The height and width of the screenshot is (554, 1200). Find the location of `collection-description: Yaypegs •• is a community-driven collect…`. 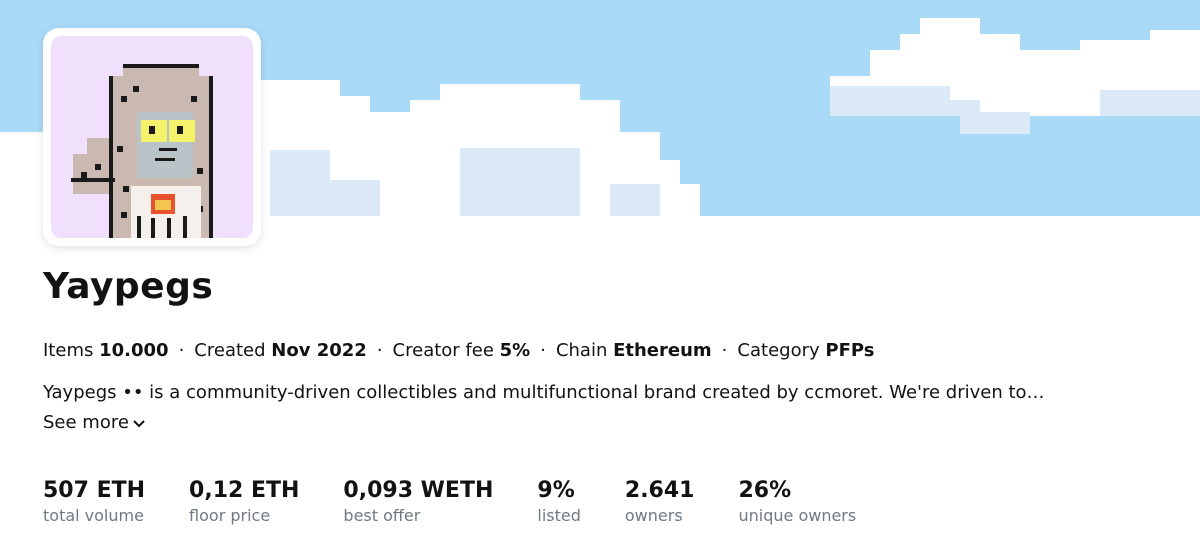

collection-description: Yaypegs •• is a community-driven collect… is located at coordinates (544, 392).